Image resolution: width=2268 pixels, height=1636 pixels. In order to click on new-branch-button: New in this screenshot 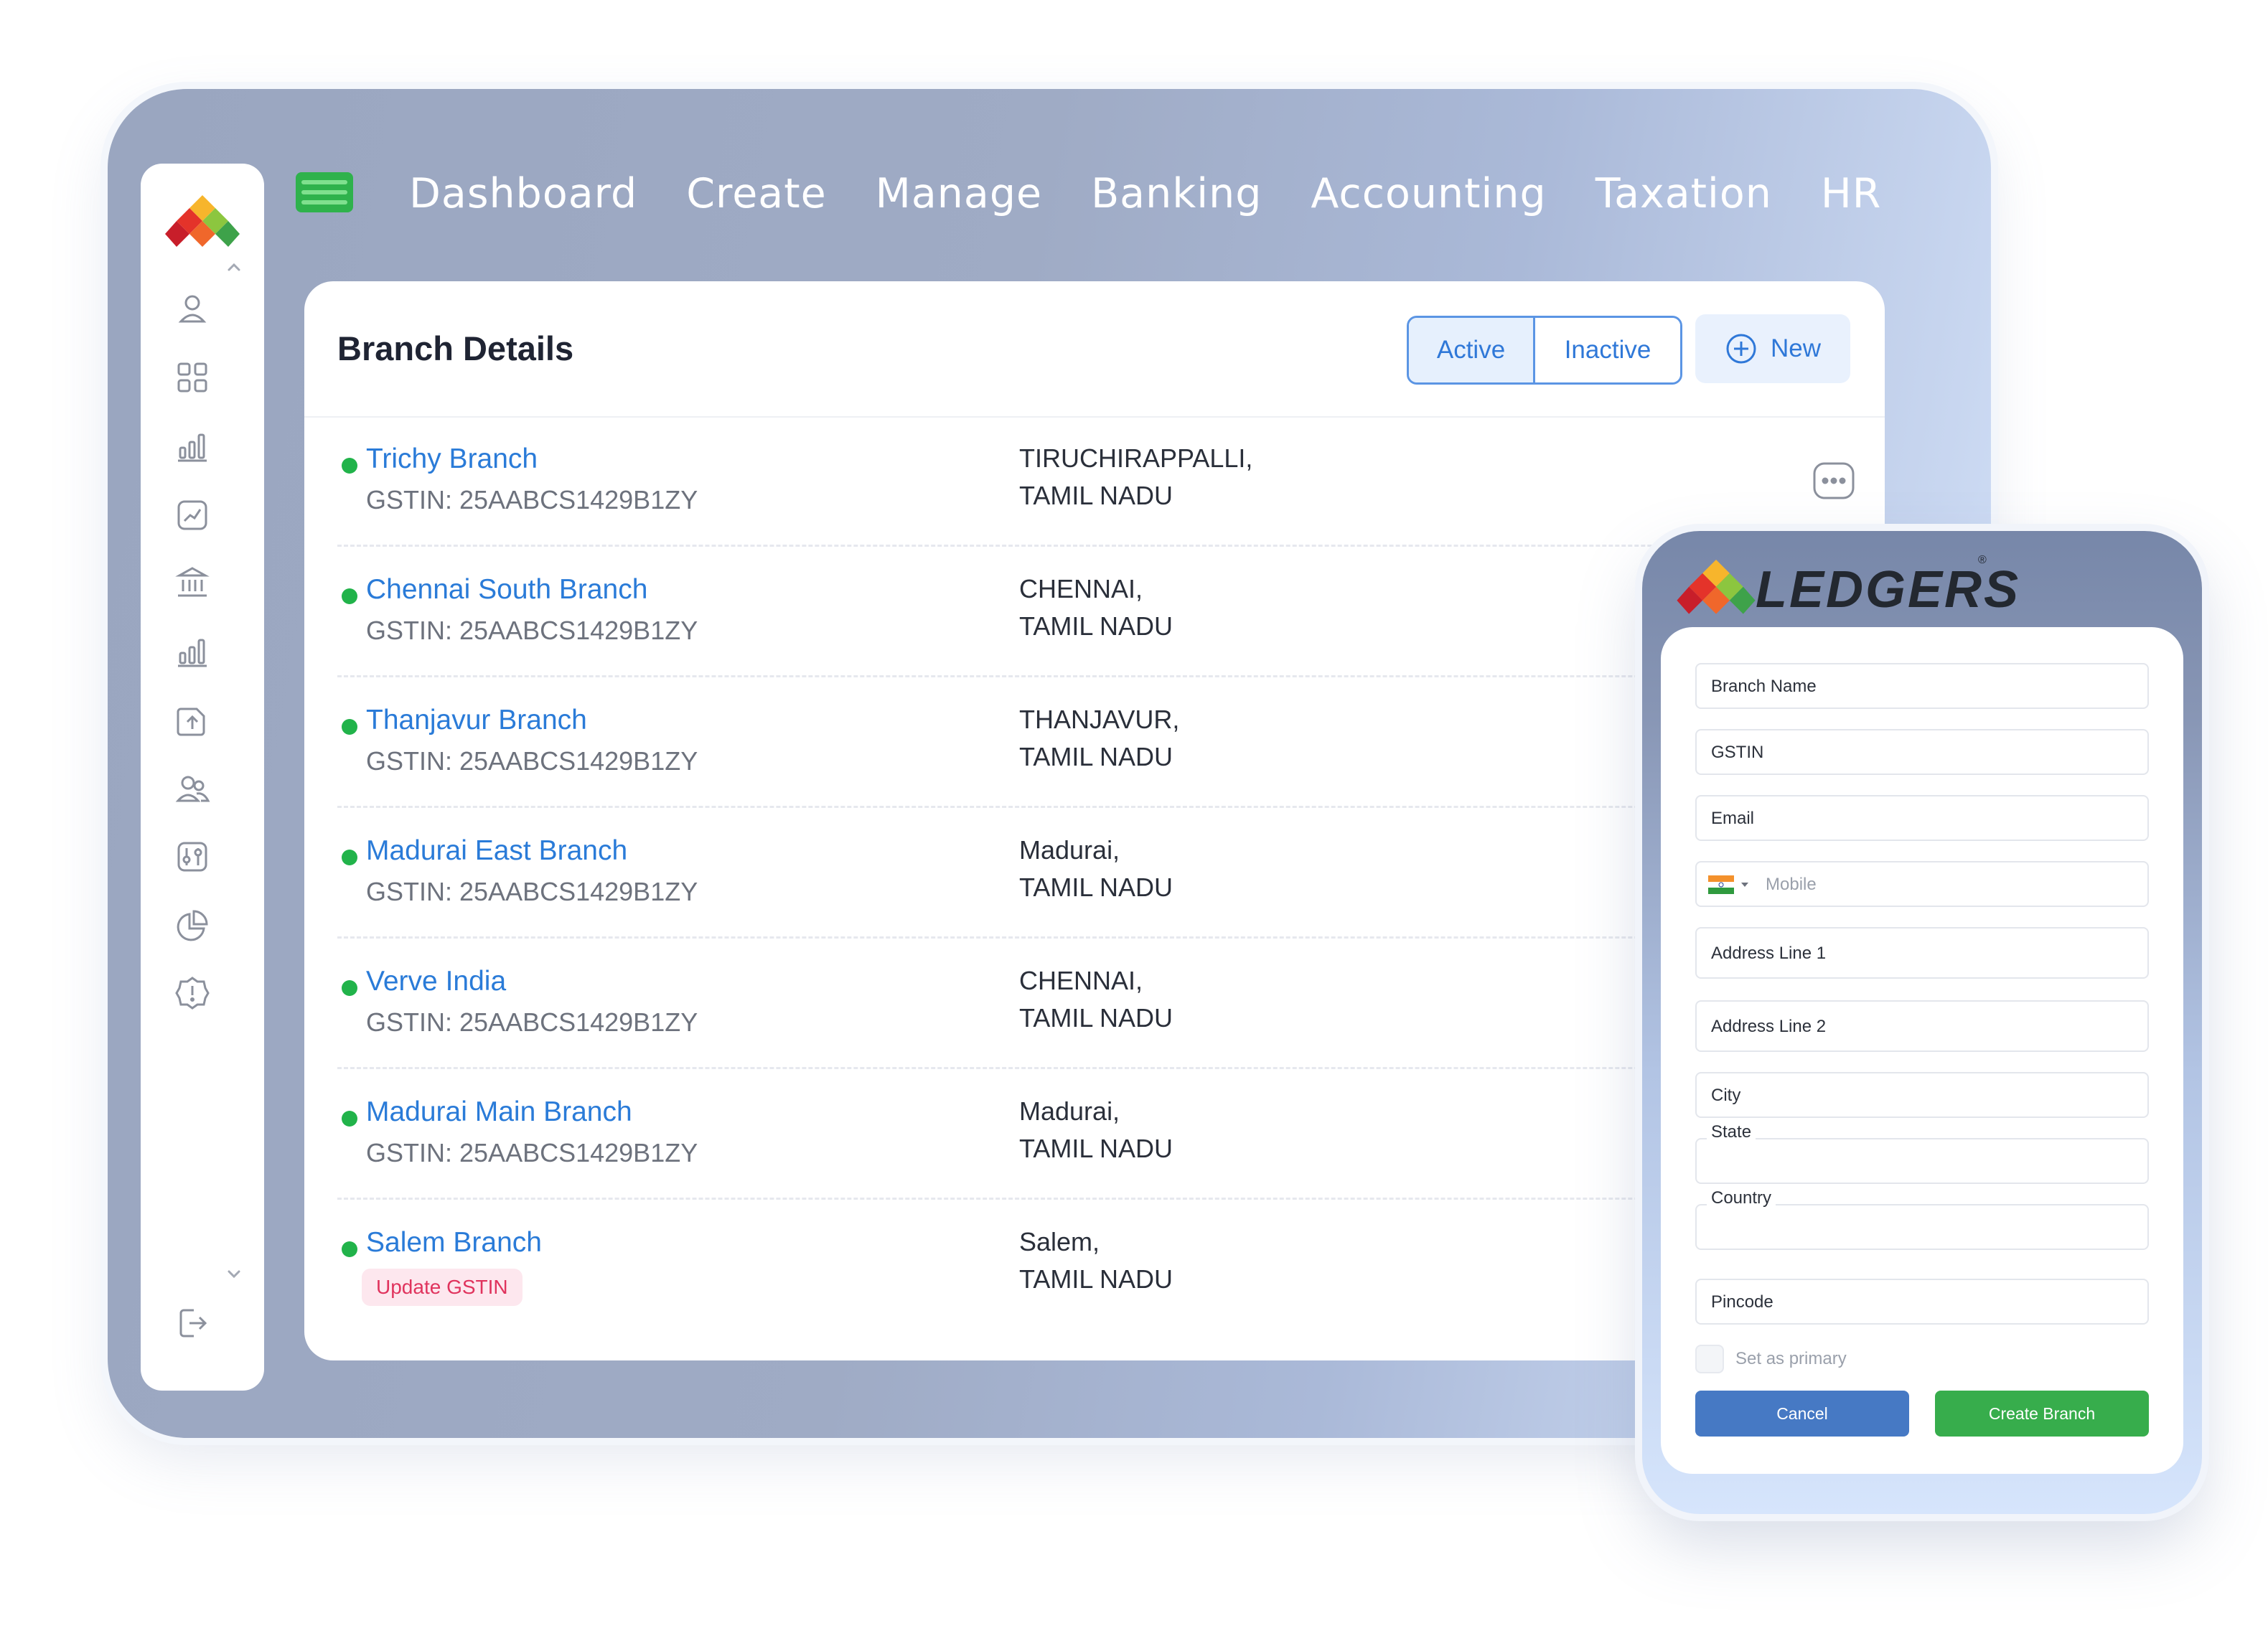, I will do `click(1772, 348)`.